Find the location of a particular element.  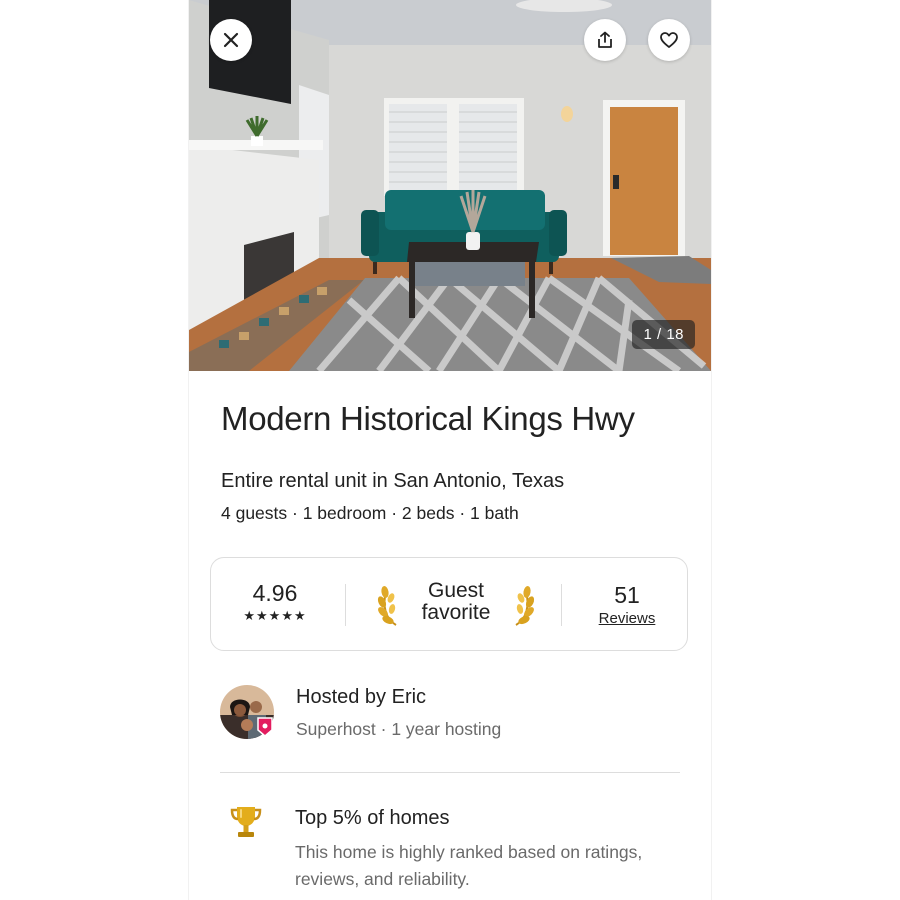

guest-favorite-badge: Guest favorite is located at coordinates (456, 605).